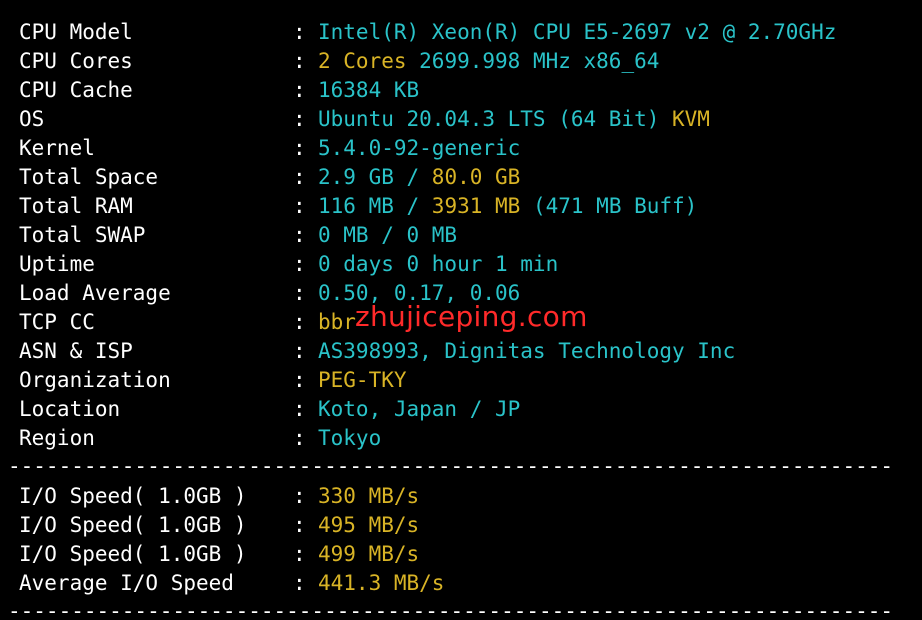 The image size is (922, 620). Describe the element at coordinates (76, 206) in the screenshot. I see `row-label: Total RAM` at that location.